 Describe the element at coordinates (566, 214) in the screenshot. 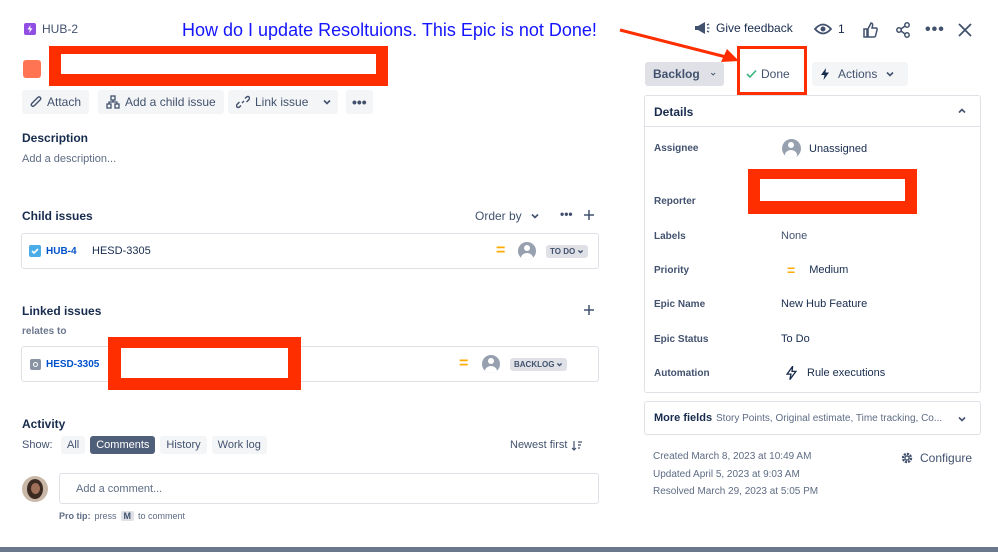

I see `child-issues-more-icon: •••` at that location.